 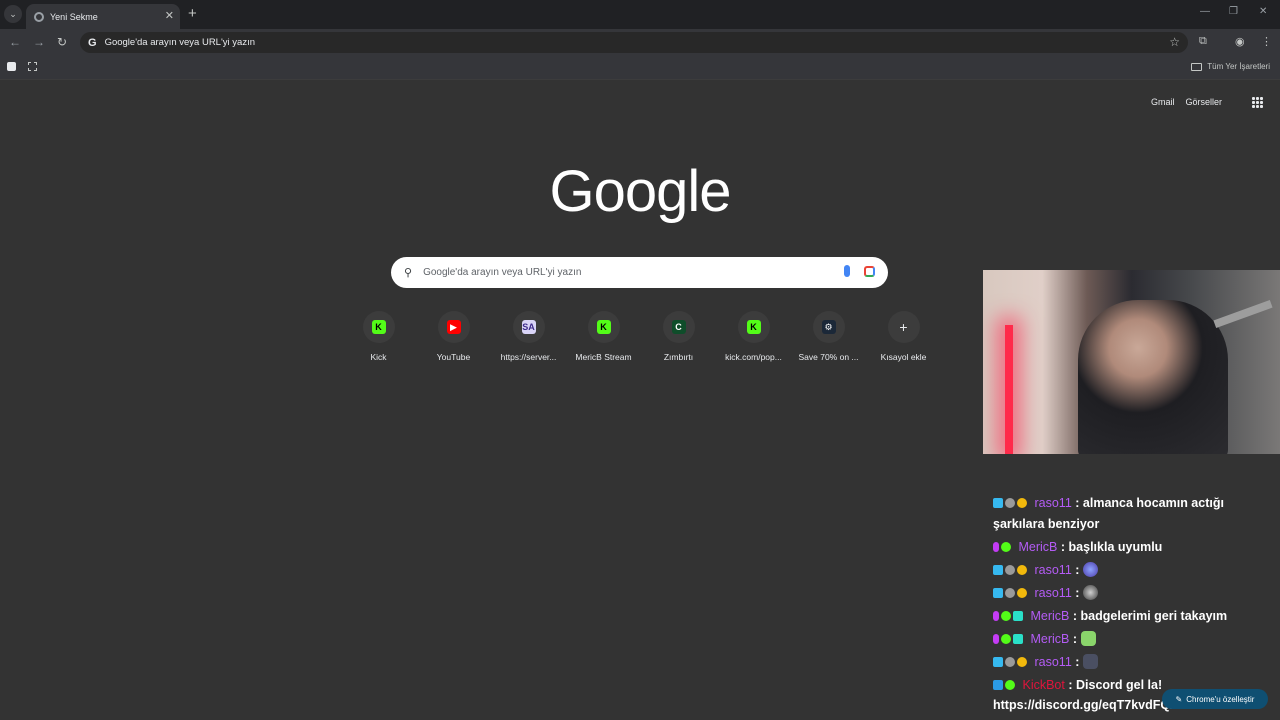 What do you see at coordinates (847, 271) in the screenshot?
I see `microphone-icon` at bounding box center [847, 271].